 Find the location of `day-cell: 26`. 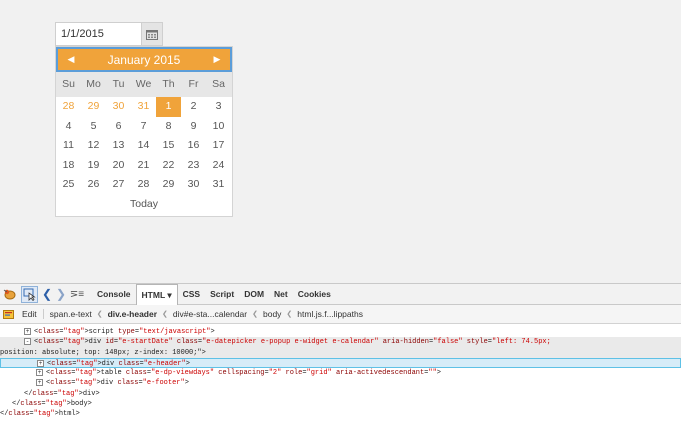

day-cell: 26 is located at coordinates (93, 185).